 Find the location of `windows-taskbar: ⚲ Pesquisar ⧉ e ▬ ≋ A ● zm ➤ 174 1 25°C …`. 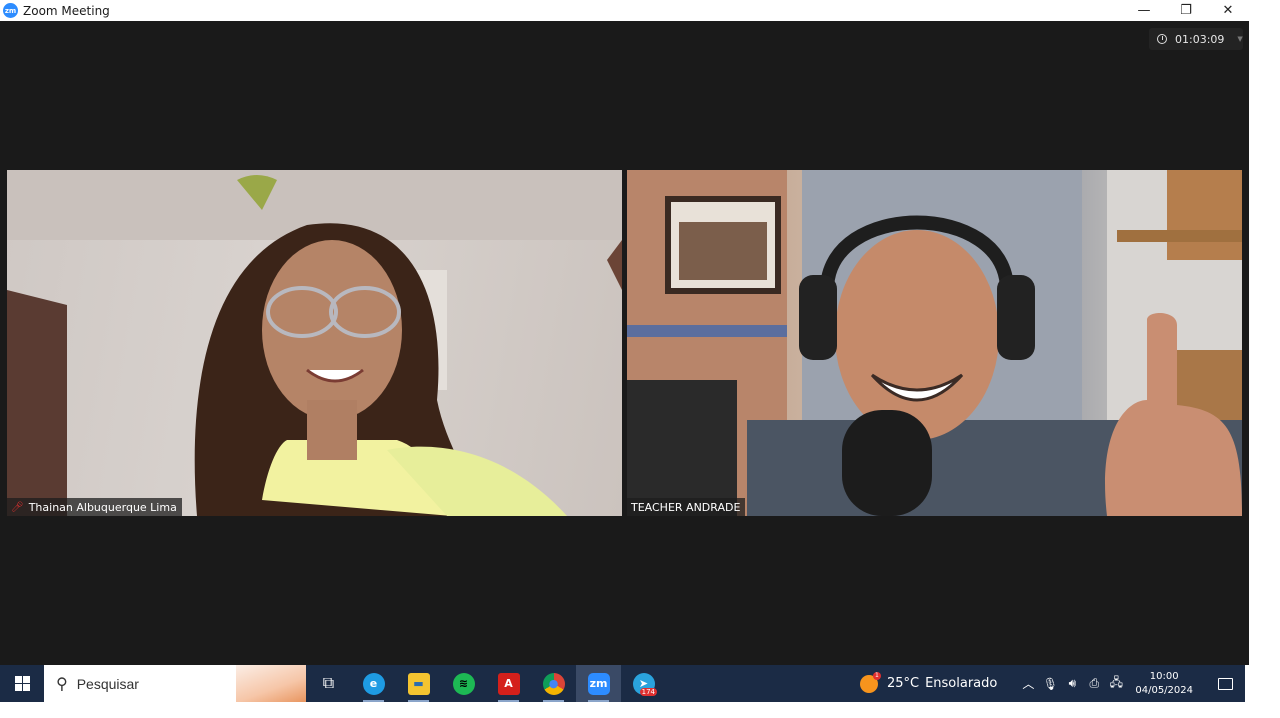

windows-taskbar: ⚲ Pesquisar ⧉ e ▬ ≋ A ● zm ➤ 174 1 25°C … is located at coordinates (622, 683).